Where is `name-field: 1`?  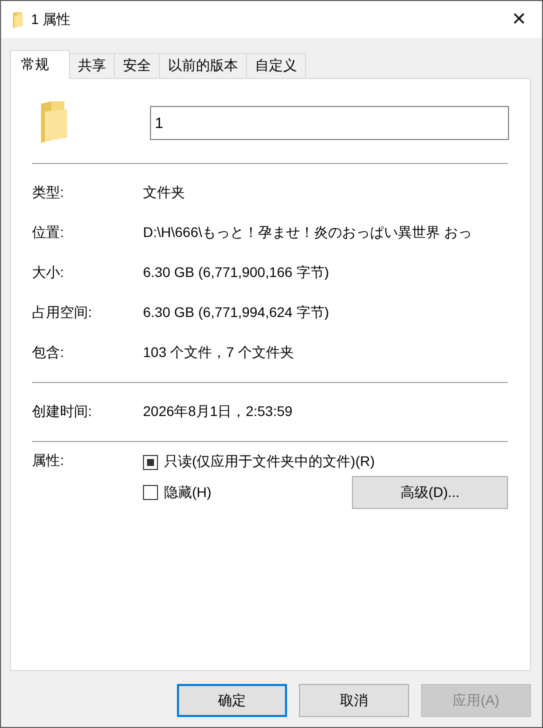
name-field: 1 is located at coordinates (329, 123).